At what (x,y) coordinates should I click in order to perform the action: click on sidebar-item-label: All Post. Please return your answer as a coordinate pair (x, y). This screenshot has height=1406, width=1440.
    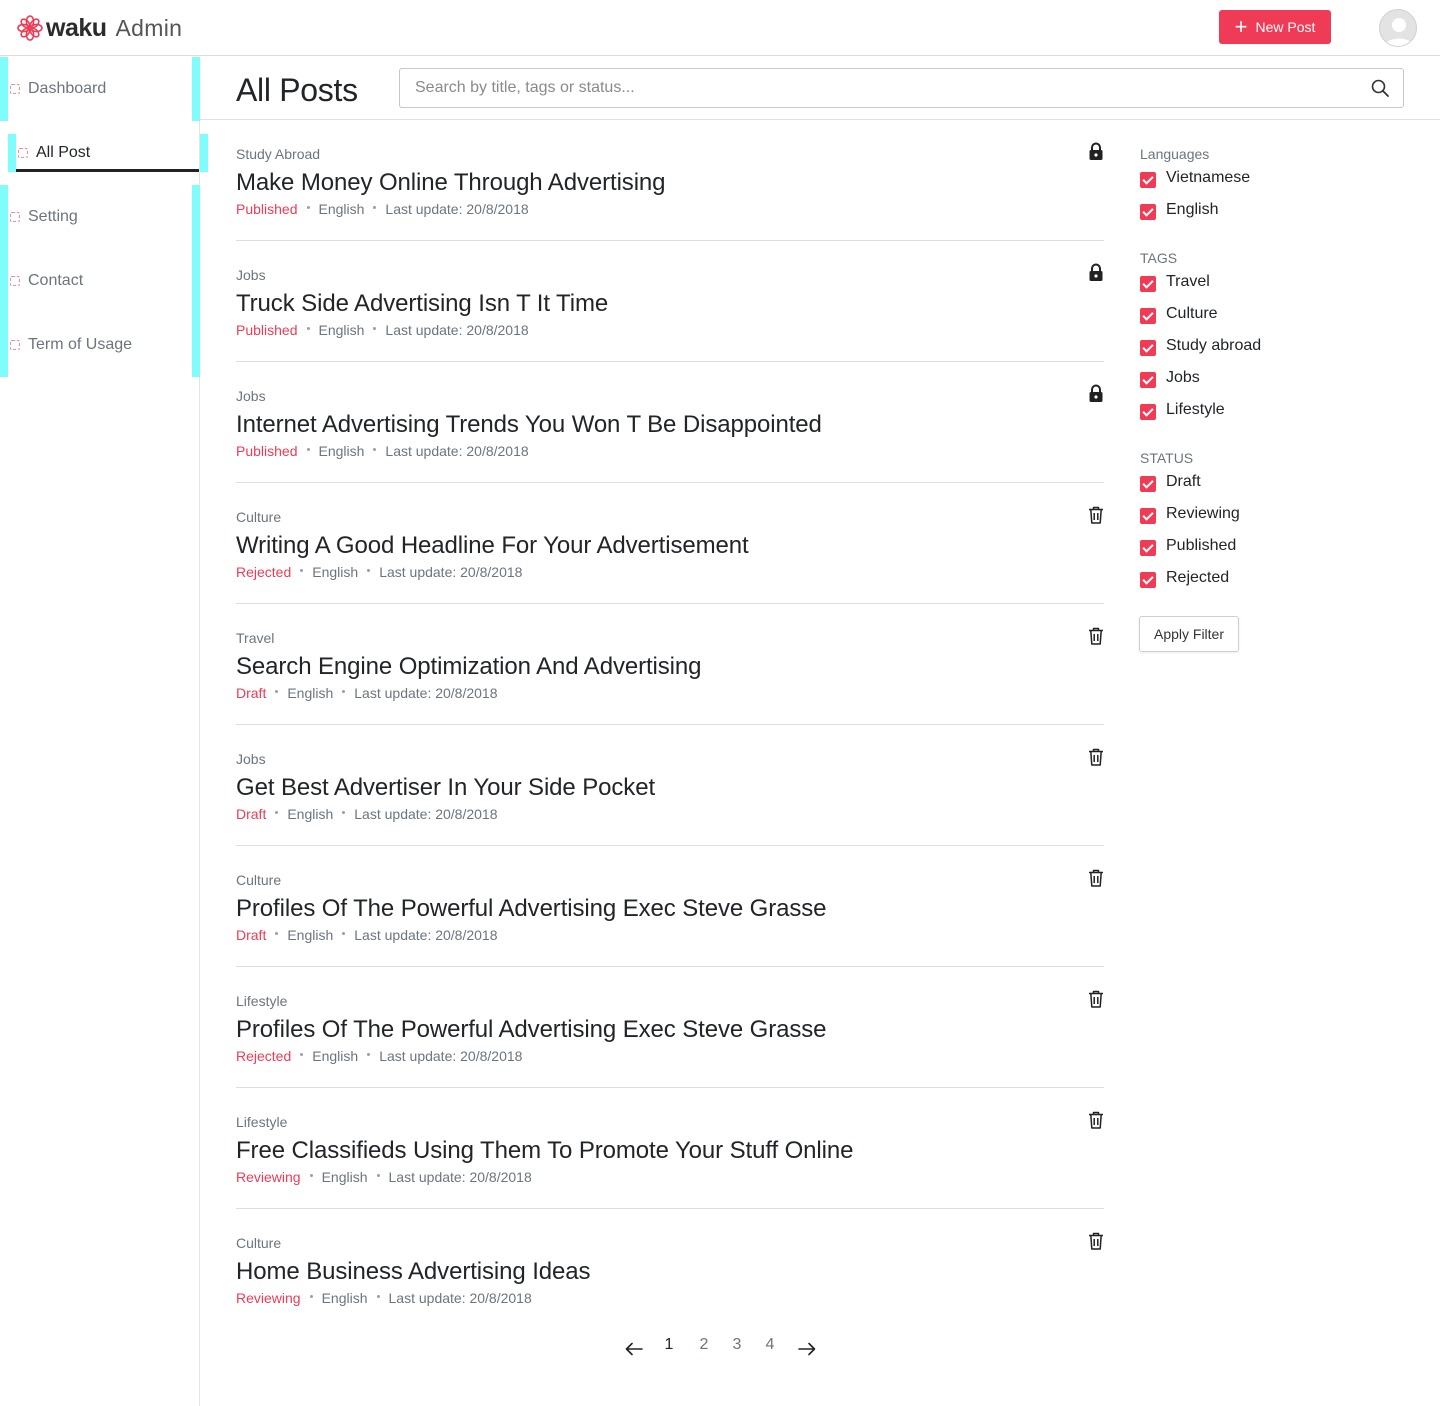
    Looking at the image, I should click on (63, 152).